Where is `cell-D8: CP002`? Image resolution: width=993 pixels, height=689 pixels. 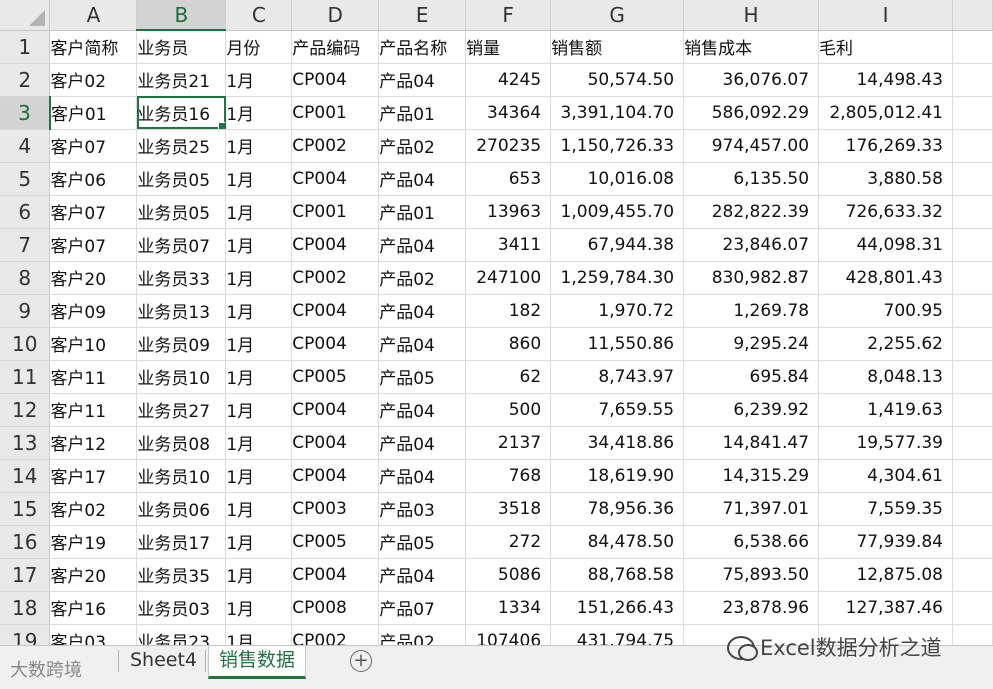
cell-D8: CP002 is located at coordinates (335, 278).